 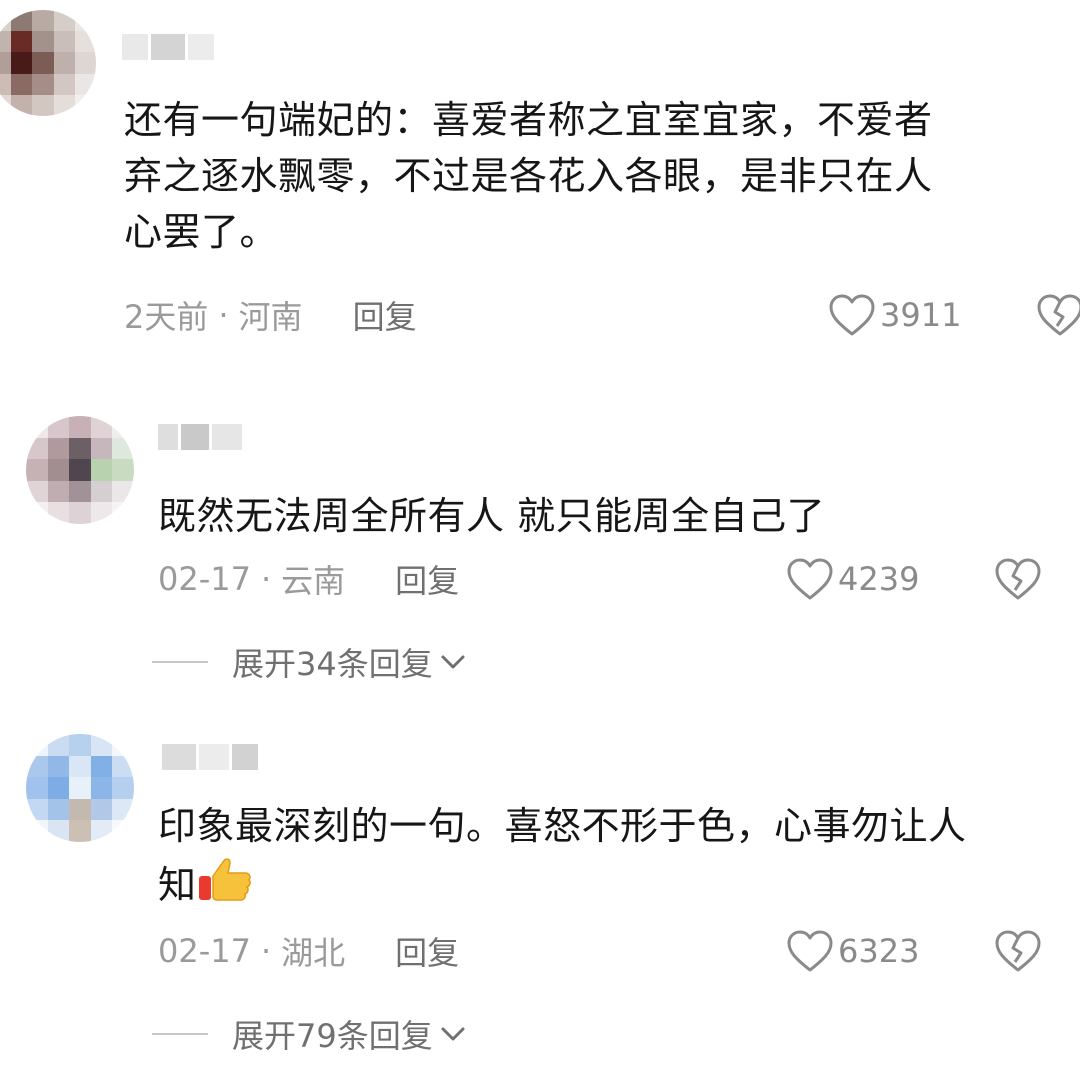 I want to click on like-count: 3911, so click(x=921, y=315).